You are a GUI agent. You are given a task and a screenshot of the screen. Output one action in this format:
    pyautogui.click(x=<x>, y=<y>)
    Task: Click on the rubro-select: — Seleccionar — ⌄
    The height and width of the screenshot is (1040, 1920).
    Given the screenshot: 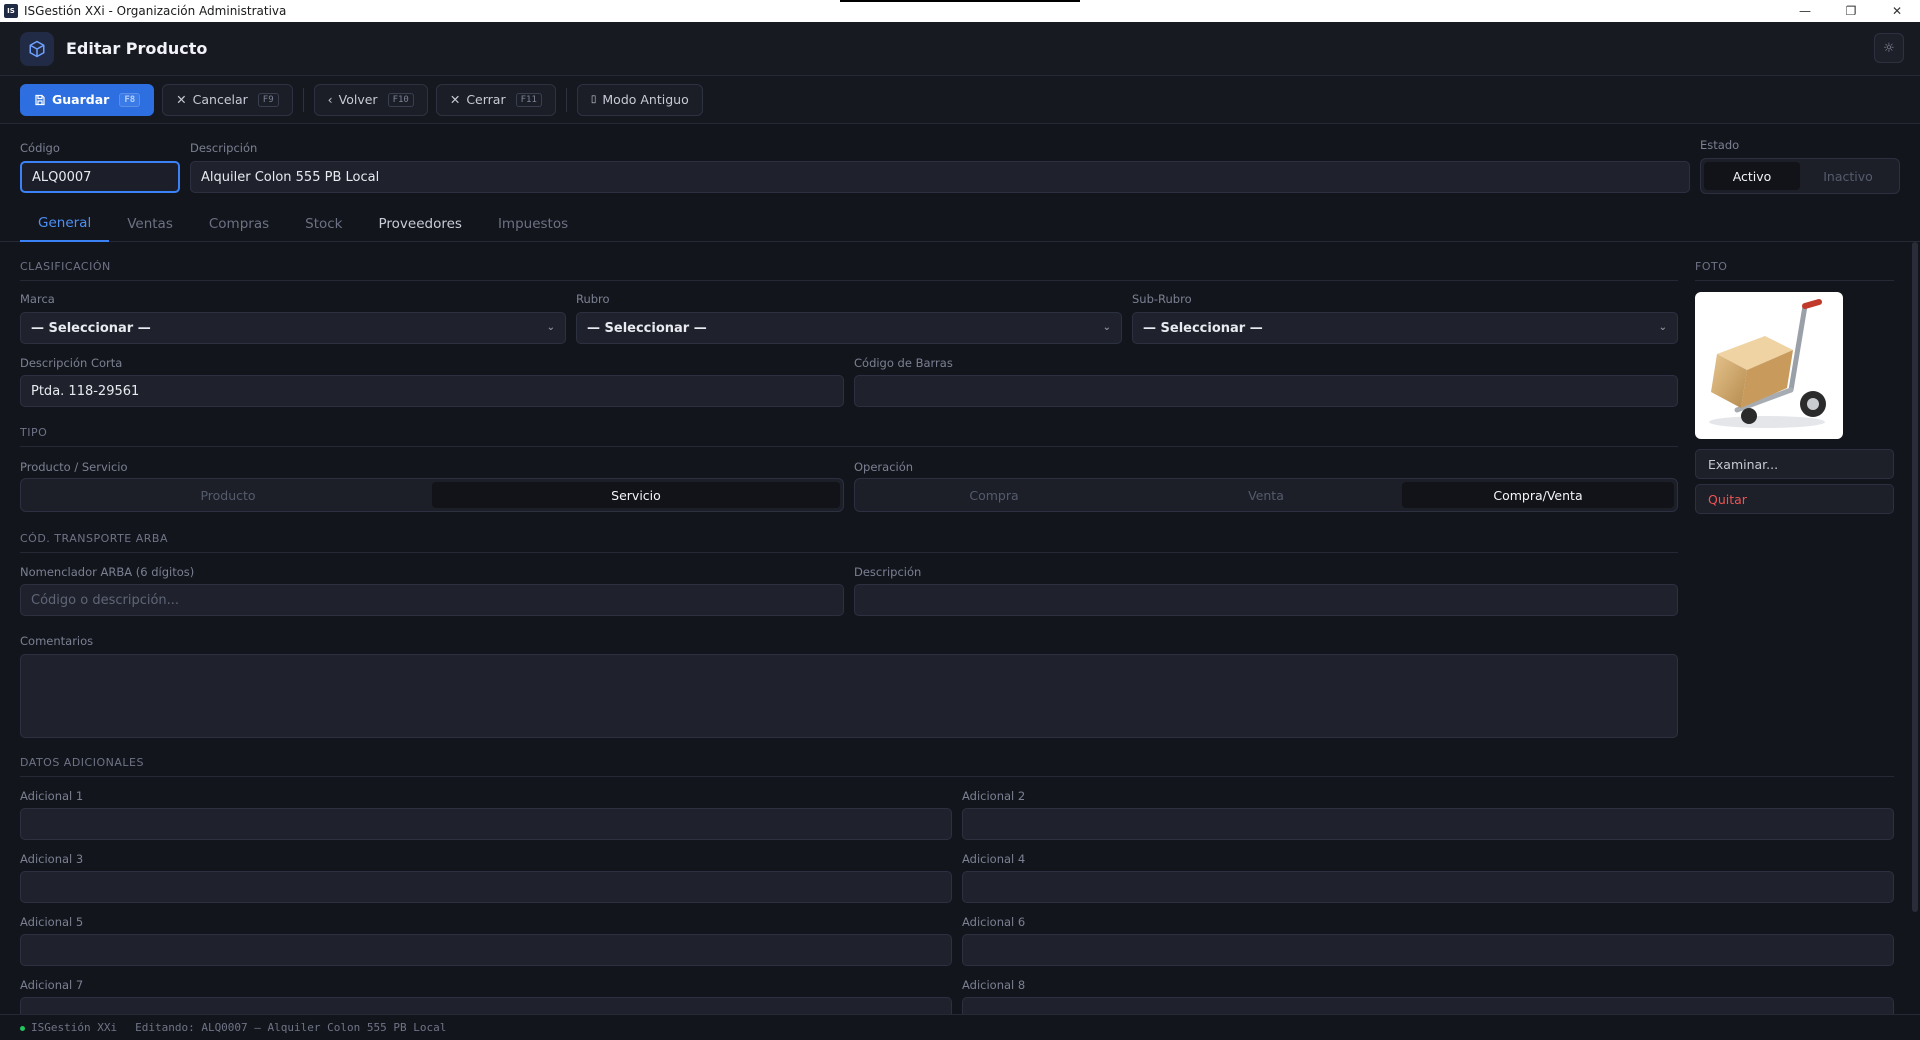 What is the action you would take?
    pyautogui.click(x=849, y=328)
    